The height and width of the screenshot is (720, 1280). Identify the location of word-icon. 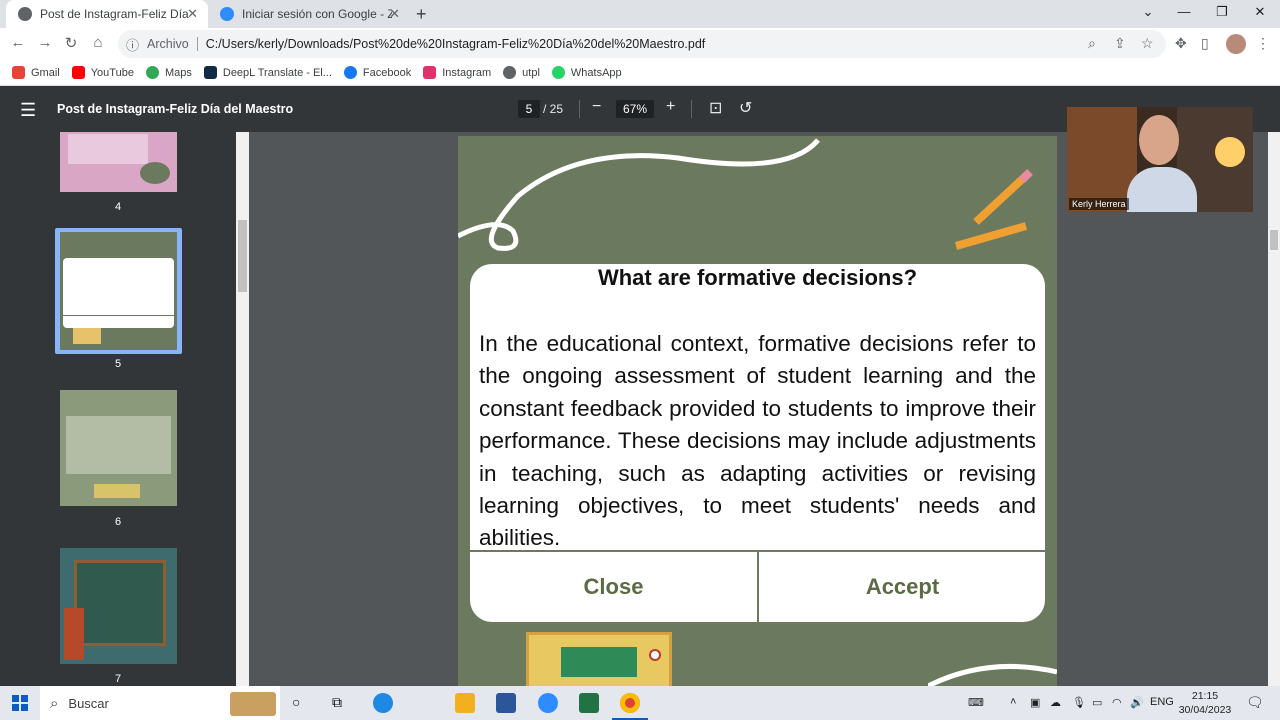
(506, 703).